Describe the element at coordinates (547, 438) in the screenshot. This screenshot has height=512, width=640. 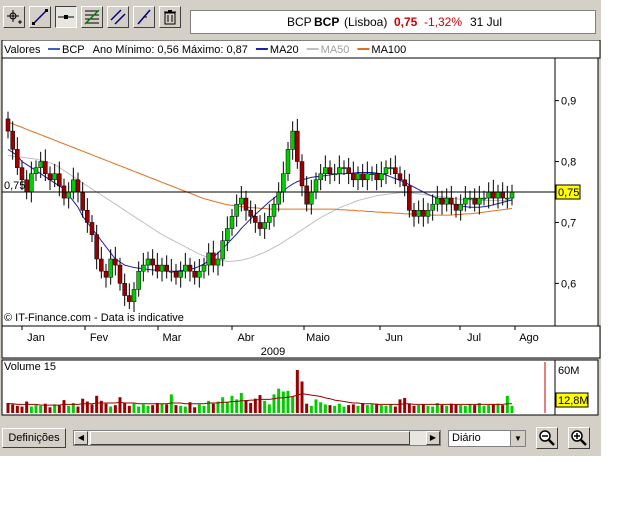
I see `zoom-out-button` at that location.